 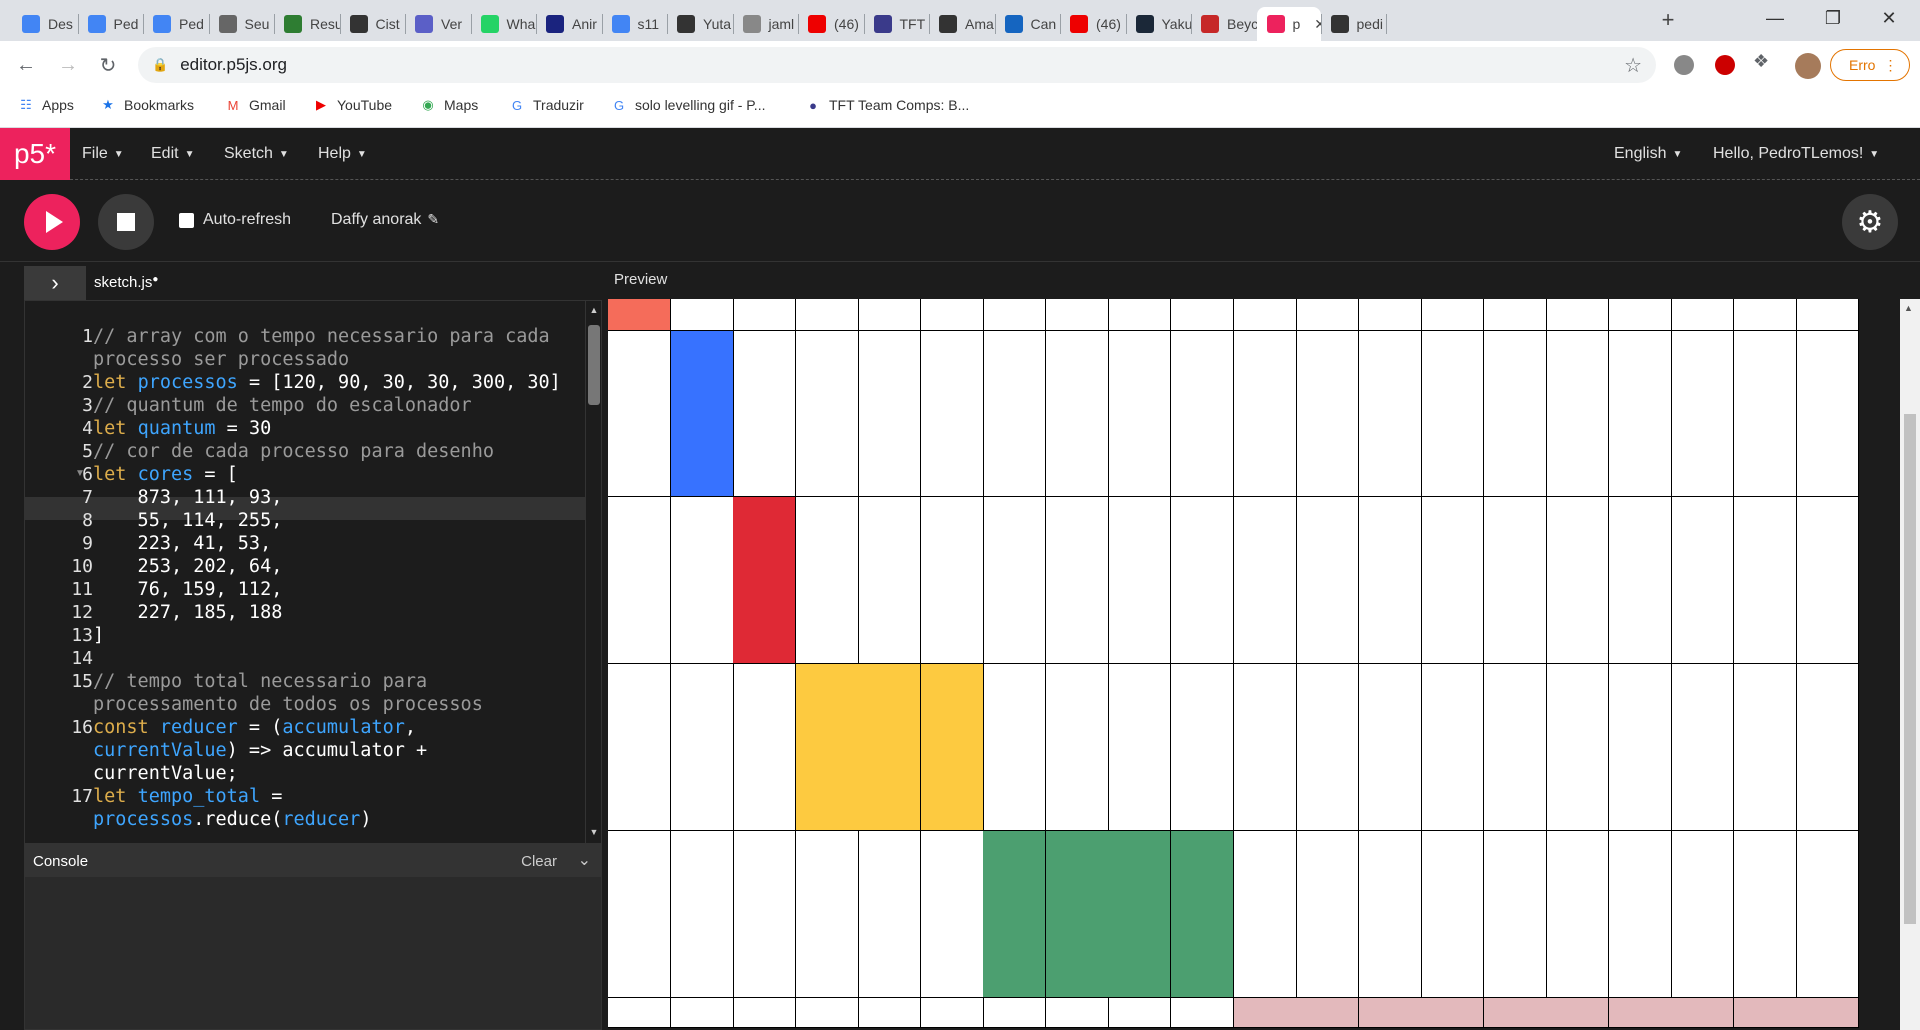 What do you see at coordinates (59, 572) in the screenshot?
I see `line-number-gutter: 1 2 3 4 5 6 ▼ 7 8 9 10 11 12 13 14 15 16 17` at bounding box center [59, 572].